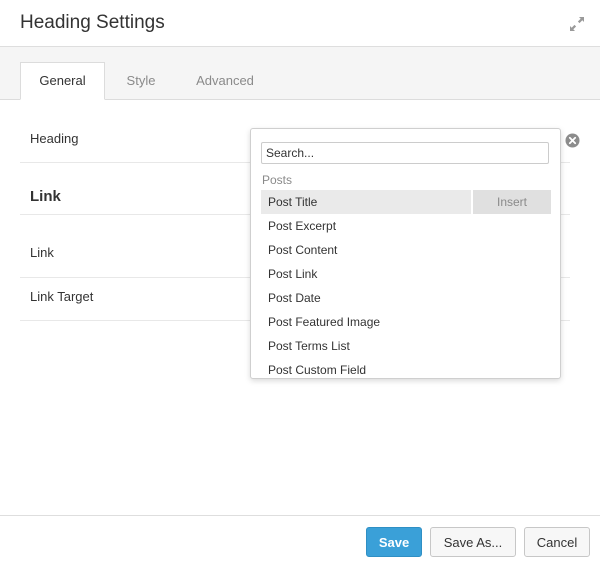  What do you see at coordinates (92, 22) in the screenshot?
I see `dialog-title: Heading Settings` at bounding box center [92, 22].